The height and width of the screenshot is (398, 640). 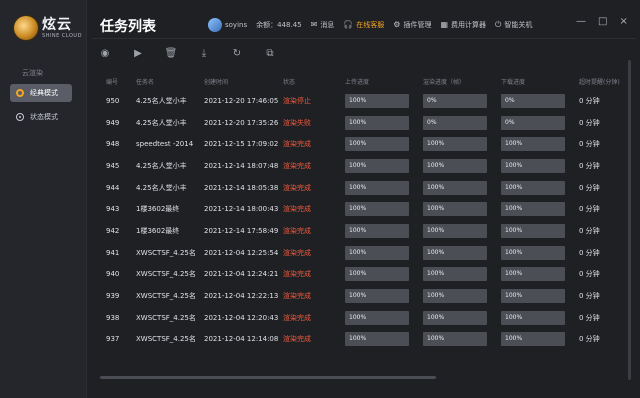 I want to click on play-icon: ▶, so click(x=138, y=53).